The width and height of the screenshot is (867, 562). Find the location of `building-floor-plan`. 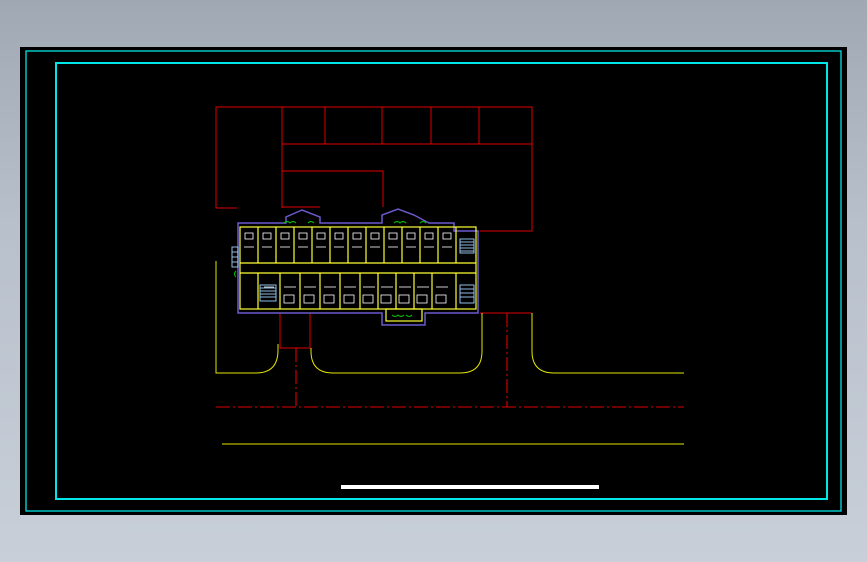

building-floor-plan is located at coordinates (355, 267).